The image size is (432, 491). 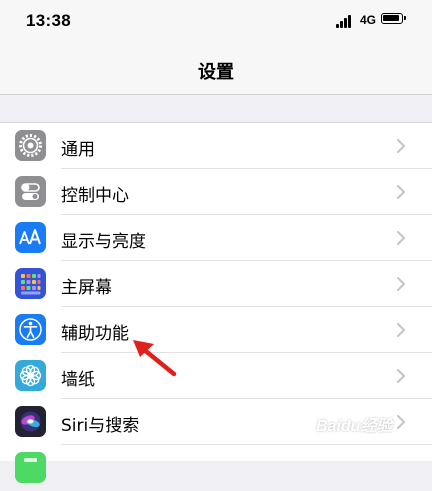 What do you see at coordinates (216, 330) in the screenshot?
I see `settings-row-accessibility: 辅助功能` at bounding box center [216, 330].